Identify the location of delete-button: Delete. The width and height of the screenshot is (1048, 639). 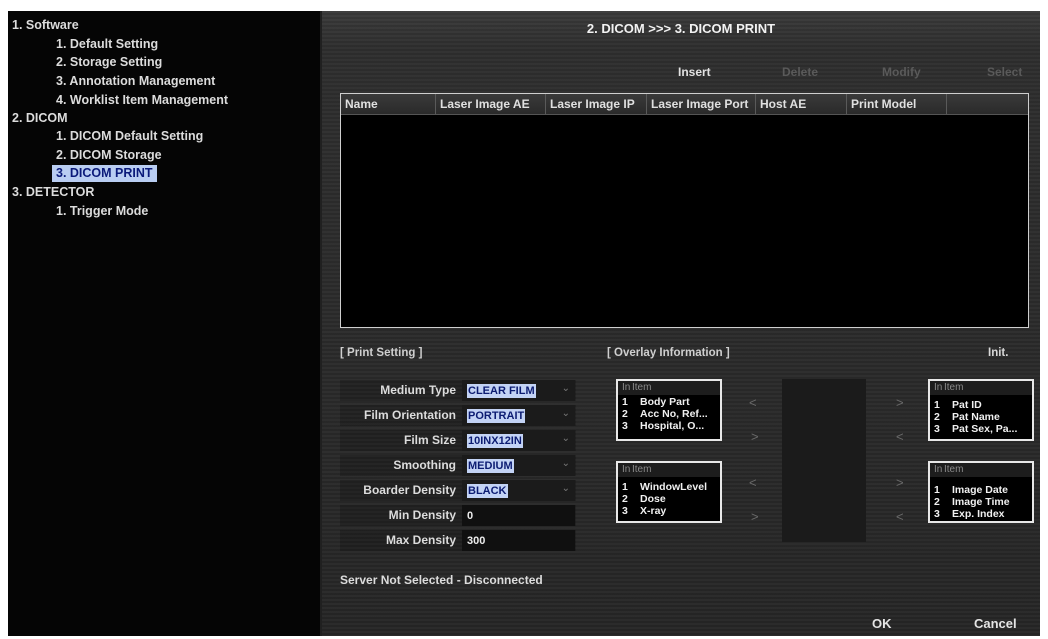
(800, 72).